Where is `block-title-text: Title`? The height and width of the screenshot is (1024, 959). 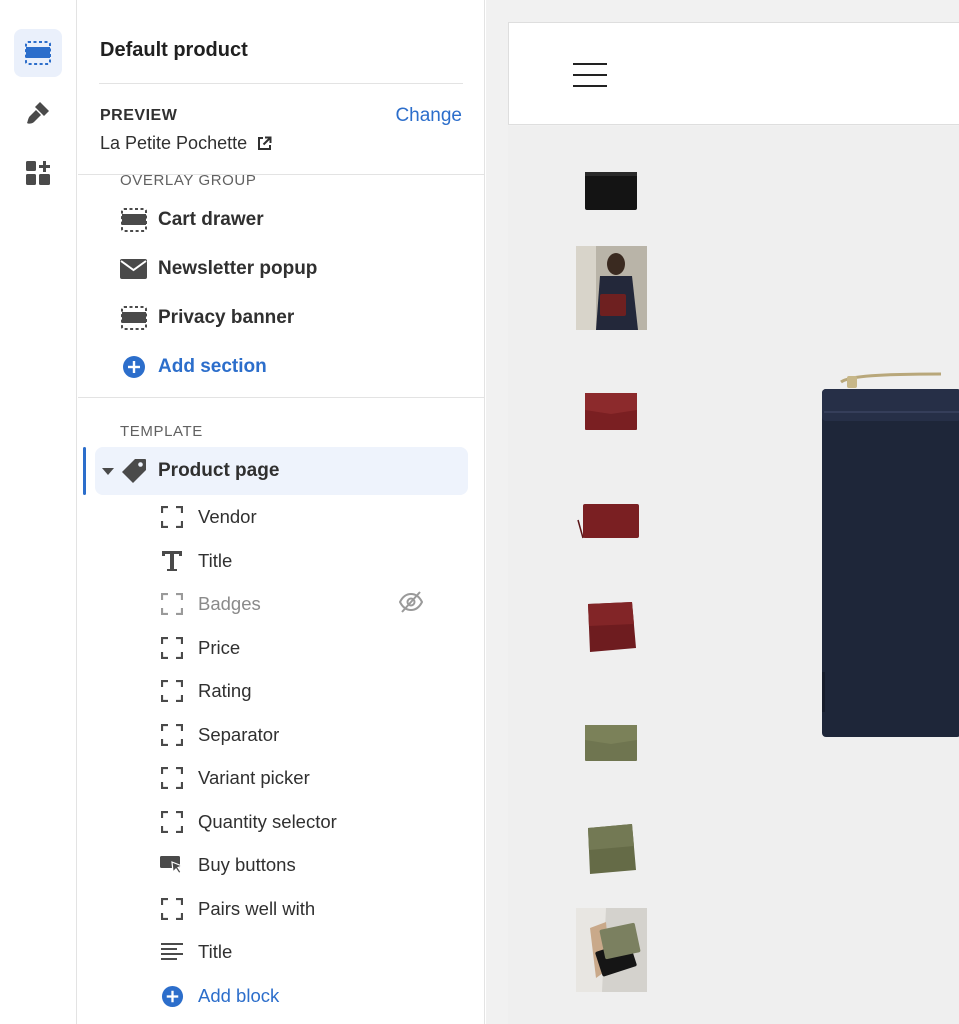
block-title-text: Title is located at coordinates (196, 952).